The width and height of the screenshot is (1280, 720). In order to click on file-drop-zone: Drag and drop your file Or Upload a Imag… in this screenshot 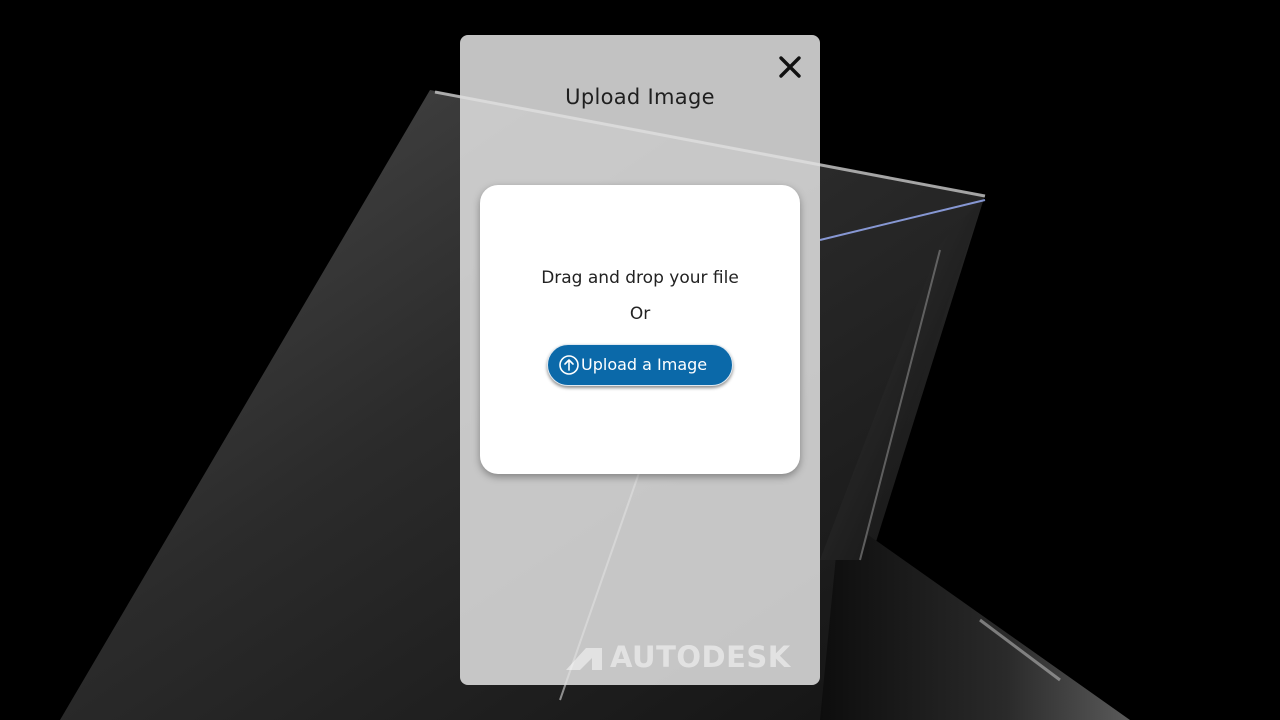, I will do `click(640, 329)`.